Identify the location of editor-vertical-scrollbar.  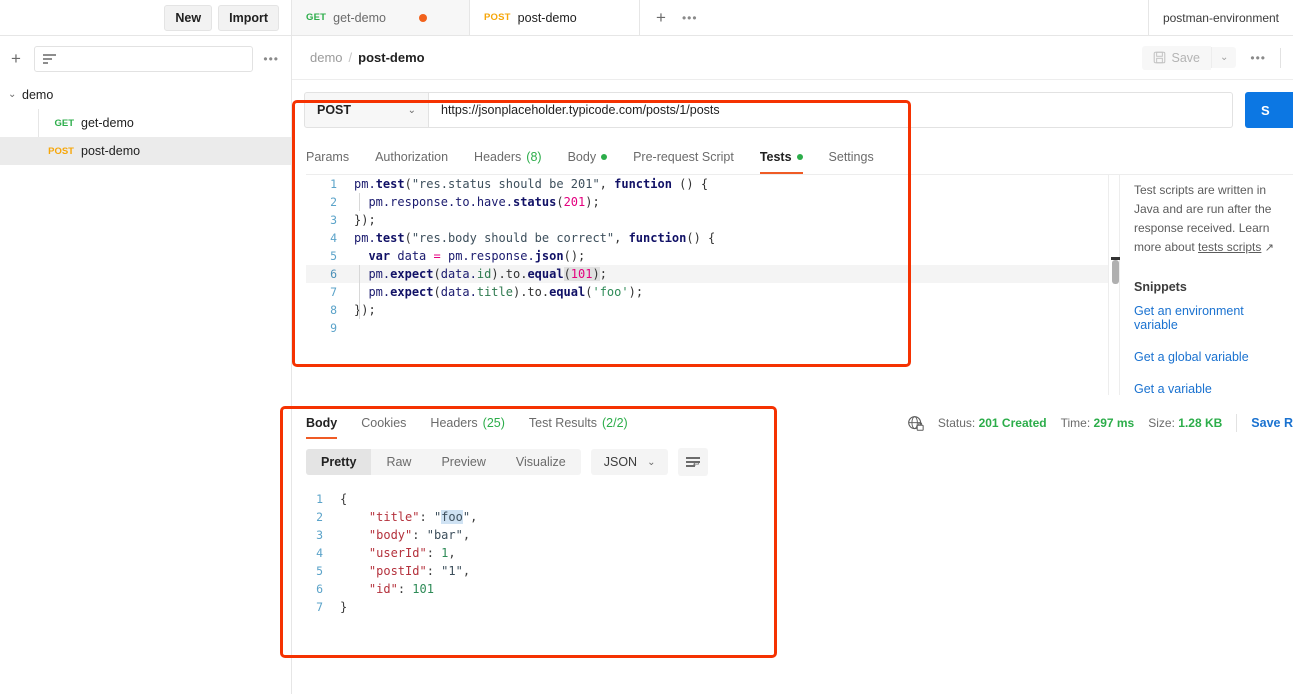
(1114, 285).